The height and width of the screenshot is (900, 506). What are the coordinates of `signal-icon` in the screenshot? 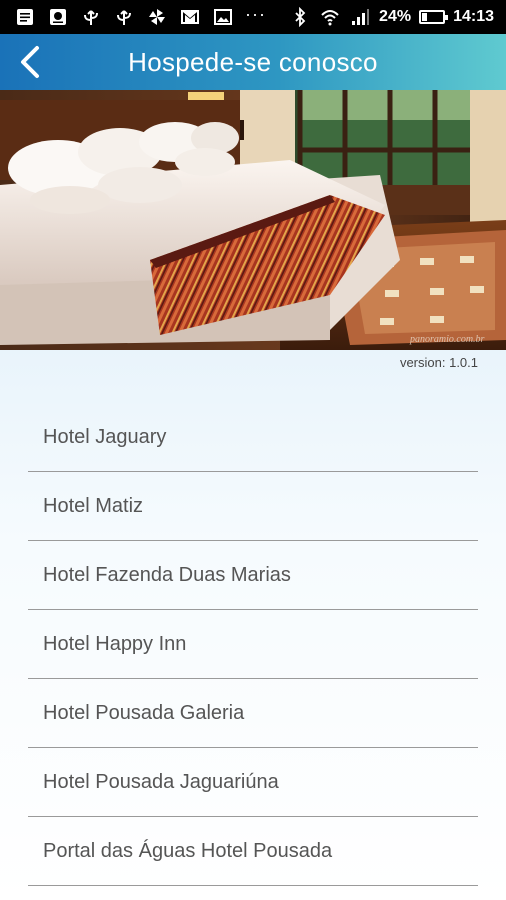 It's located at (360, 17).